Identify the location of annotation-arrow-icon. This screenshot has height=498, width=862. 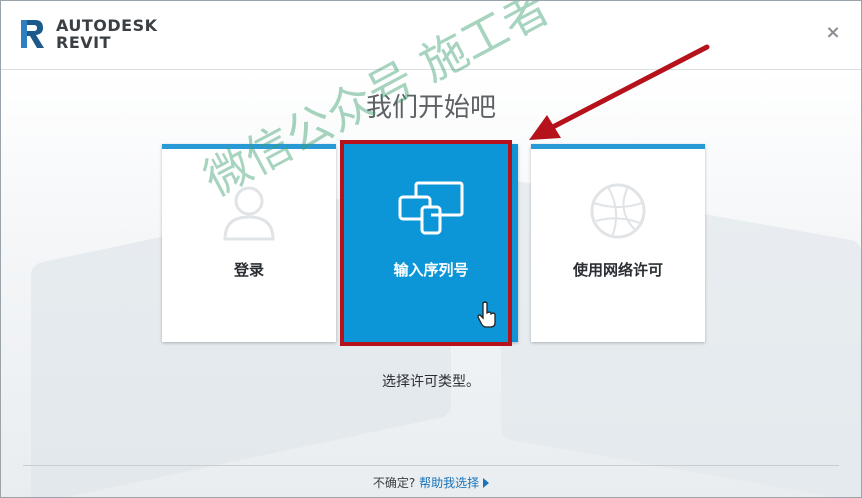
(619, 92).